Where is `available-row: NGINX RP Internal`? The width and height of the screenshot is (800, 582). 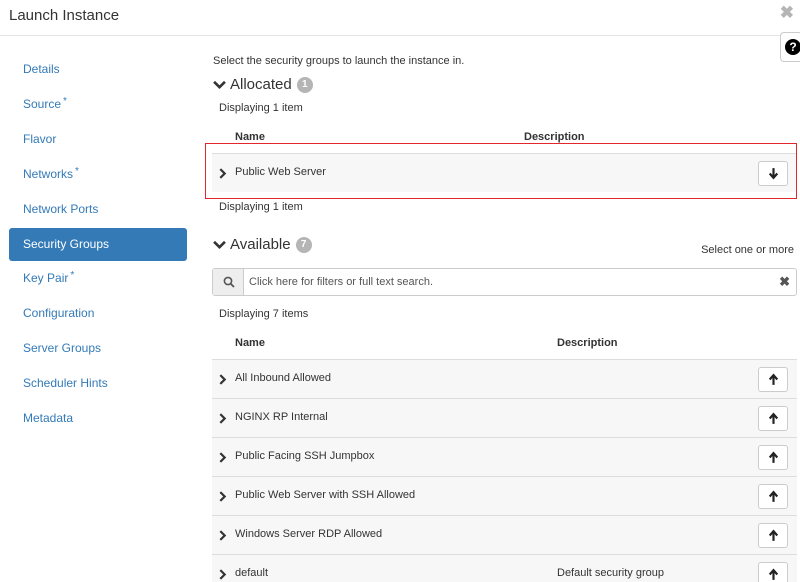 available-row: NGINX RP Internal is located at coordinates (504, 417).